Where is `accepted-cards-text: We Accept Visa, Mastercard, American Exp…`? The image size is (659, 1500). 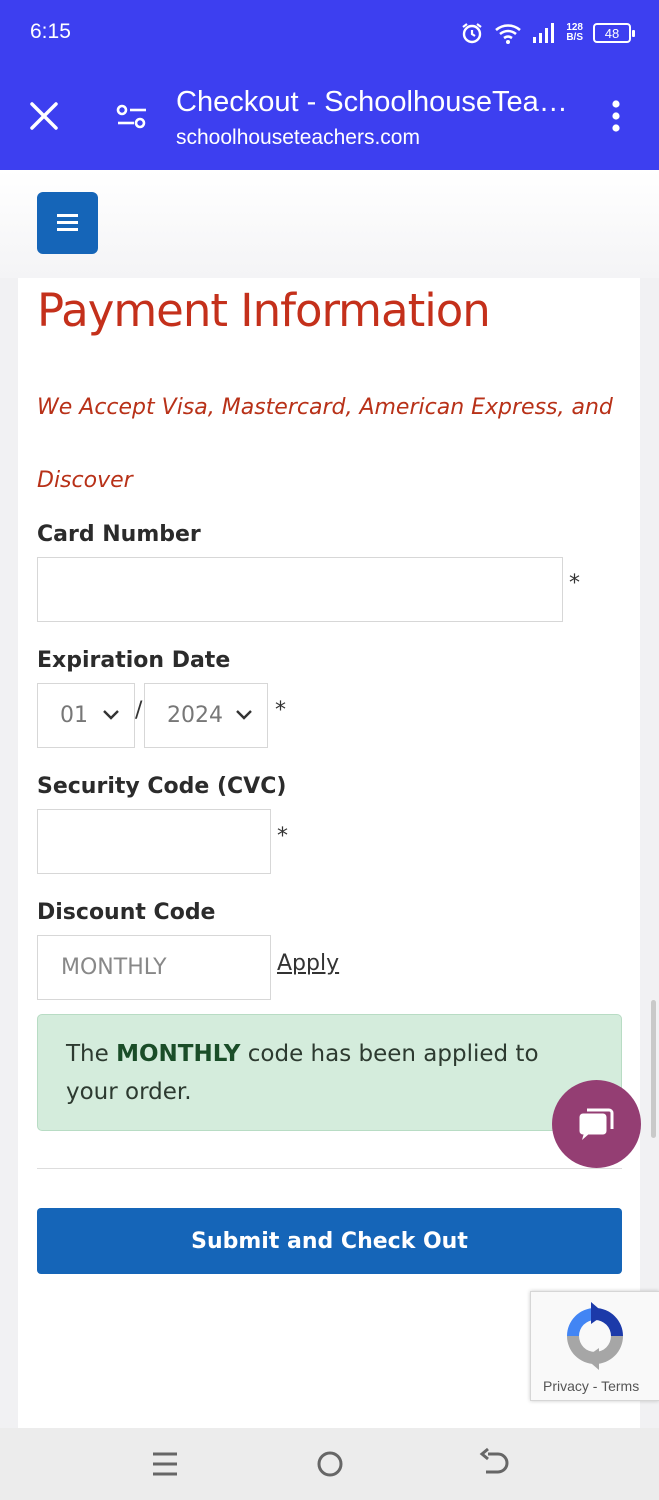
accepted-cards-text: We Accept Visa, Mastercard, American Exp… is located at coordinates (325, 407).